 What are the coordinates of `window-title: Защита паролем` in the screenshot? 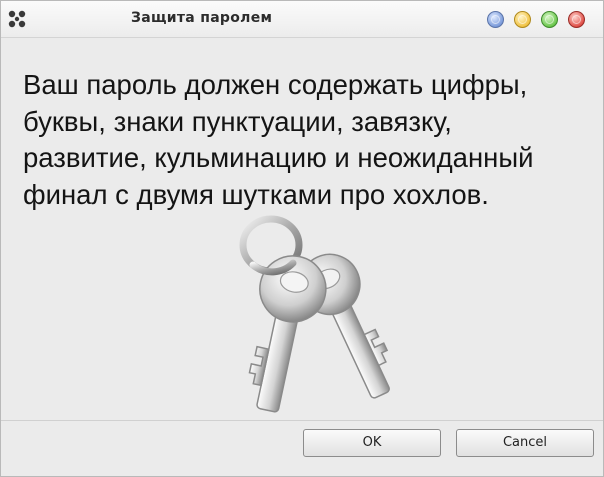 It's located at (202, 18).